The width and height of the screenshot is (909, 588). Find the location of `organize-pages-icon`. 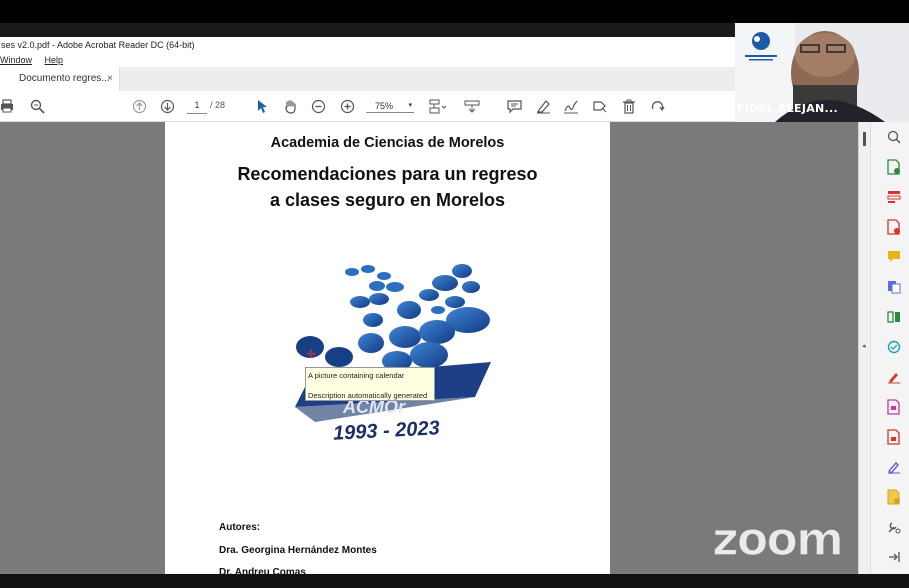

organize-pages-icon is located at coordinates (894, 317).